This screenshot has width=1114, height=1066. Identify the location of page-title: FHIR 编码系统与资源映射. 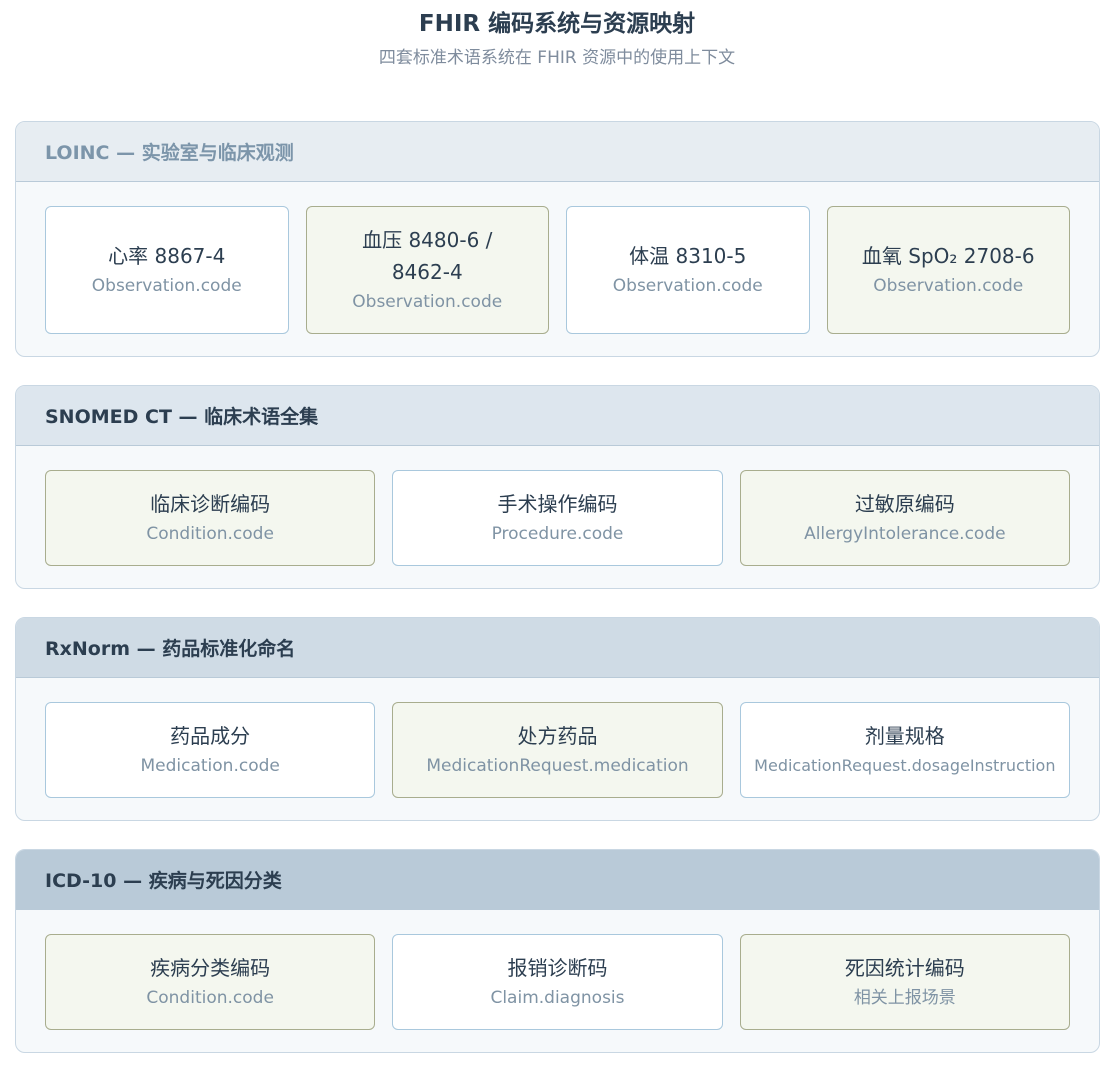
(557, 24).